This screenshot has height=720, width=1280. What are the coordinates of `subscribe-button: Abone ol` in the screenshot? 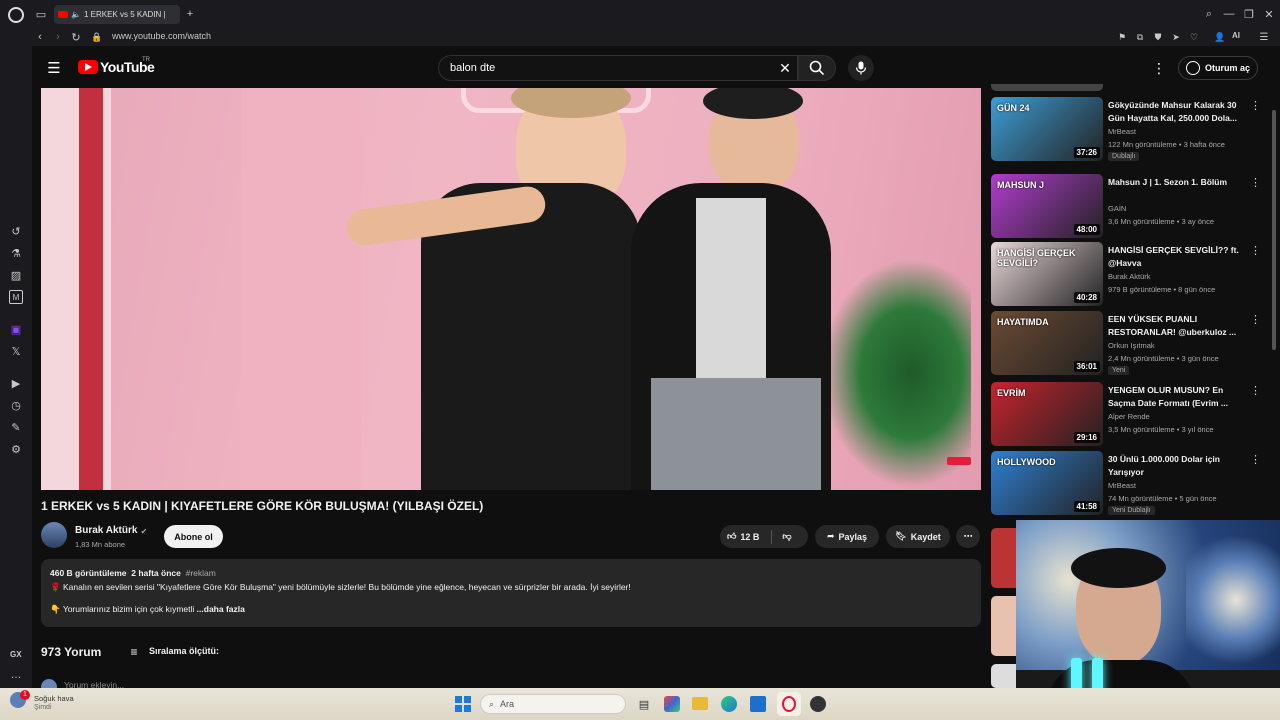 It's located at (193, 536).